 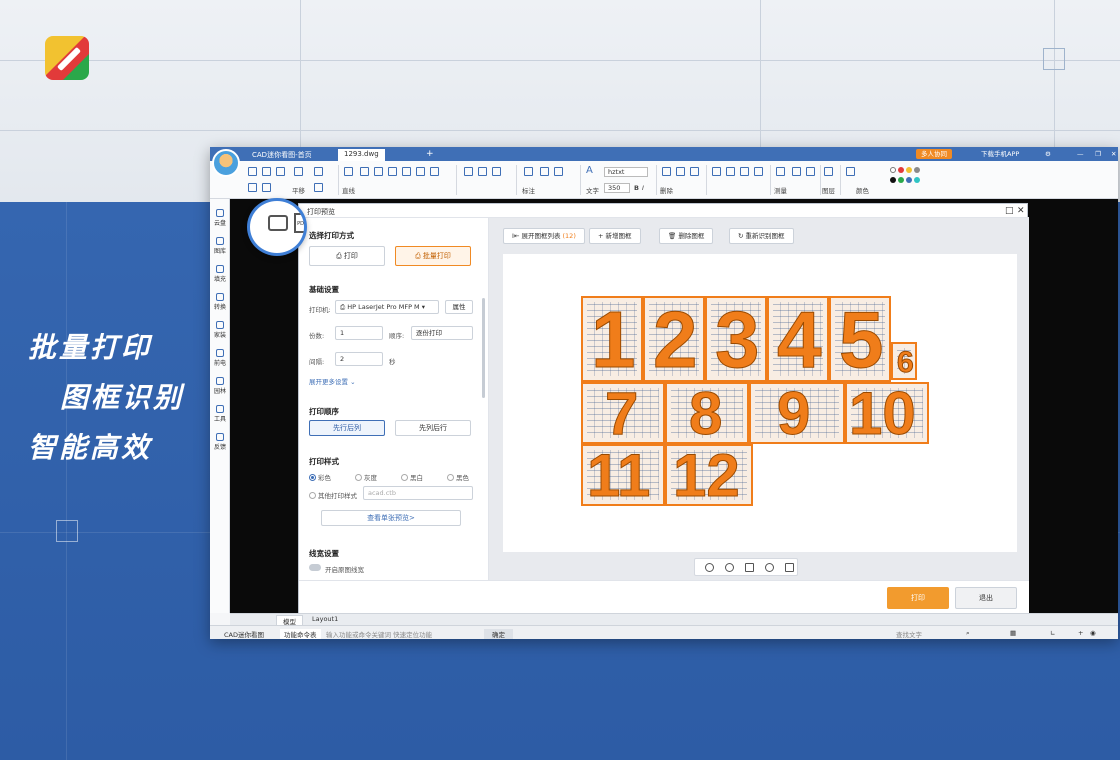 What do you see at coordinates (893, 170) in the screenshot?
I see `color-white` at bounding box center [893, 170].